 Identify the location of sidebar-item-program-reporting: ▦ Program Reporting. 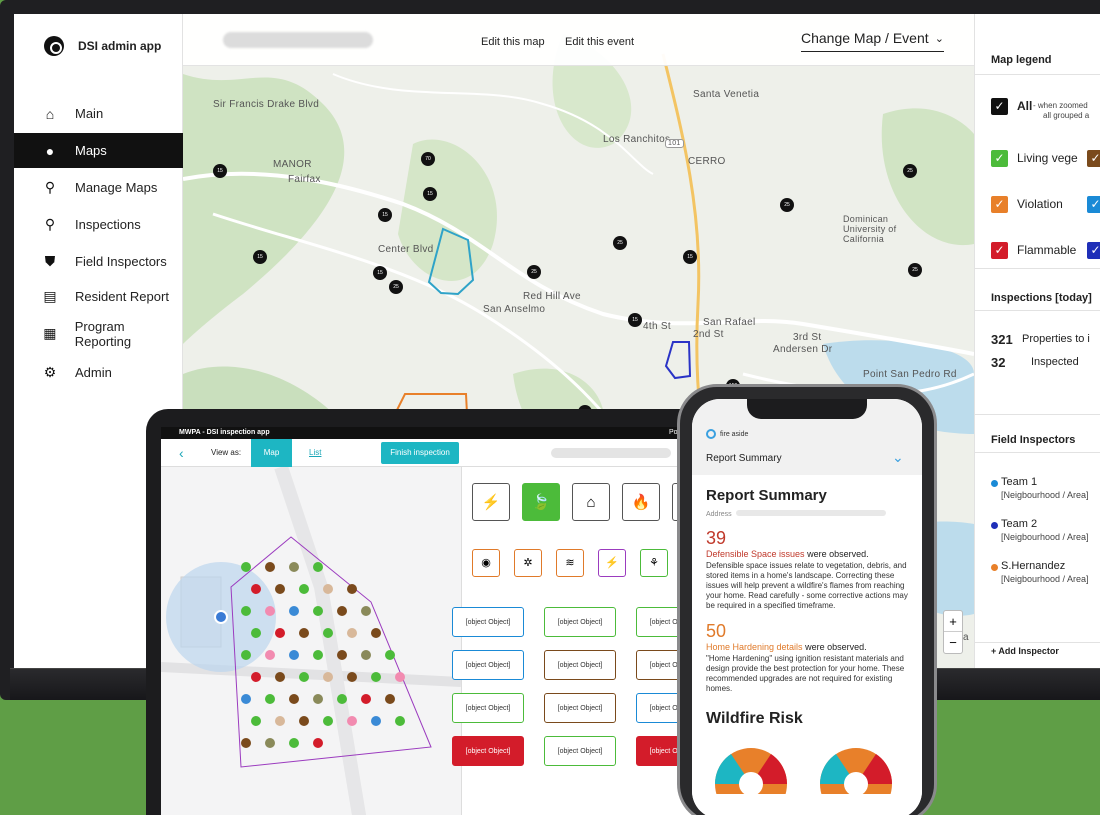
(98, 333).